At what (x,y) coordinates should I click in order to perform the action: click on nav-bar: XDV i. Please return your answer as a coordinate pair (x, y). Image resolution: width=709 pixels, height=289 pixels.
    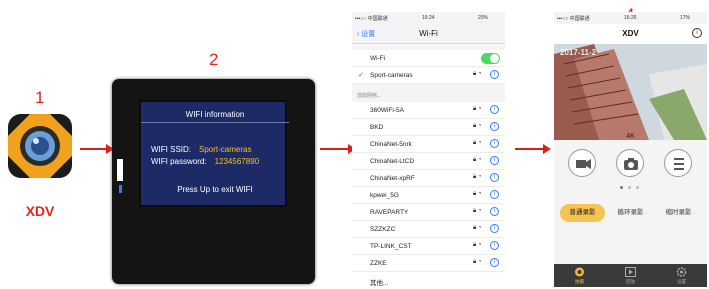
    Looking at the image, I should click on (630, 34).